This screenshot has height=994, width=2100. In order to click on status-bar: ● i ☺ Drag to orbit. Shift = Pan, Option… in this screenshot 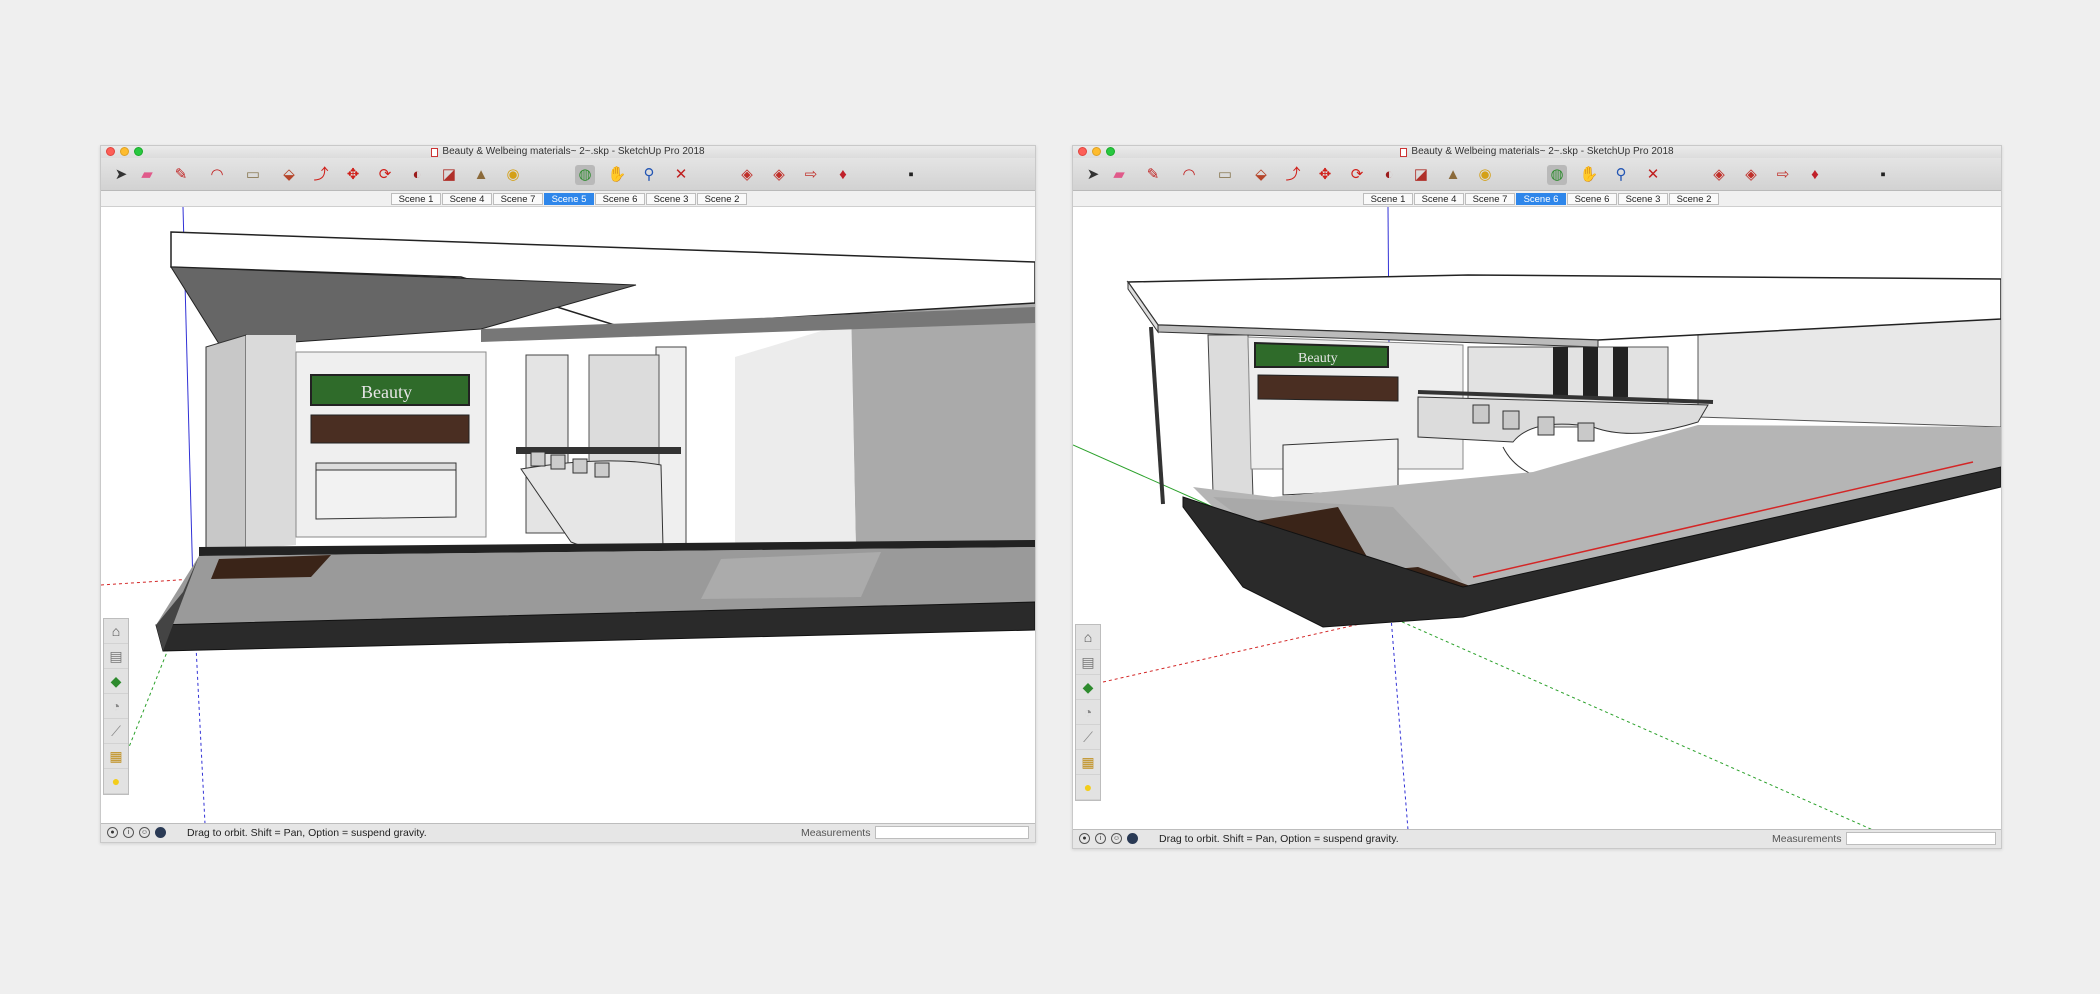, I will do `click(1537, 838)`.